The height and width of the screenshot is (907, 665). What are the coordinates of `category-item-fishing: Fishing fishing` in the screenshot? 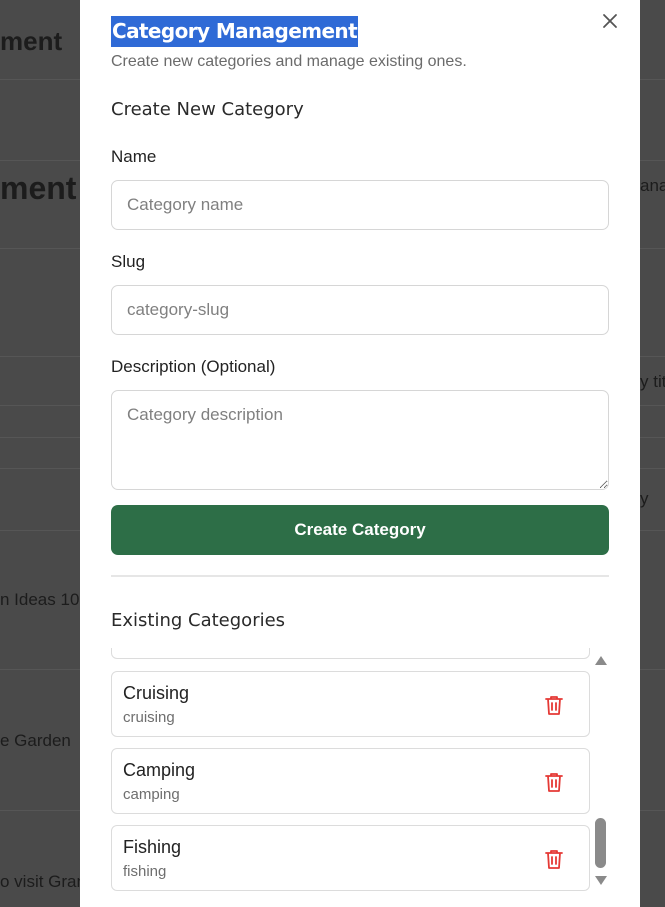 It's located at (350, 858).